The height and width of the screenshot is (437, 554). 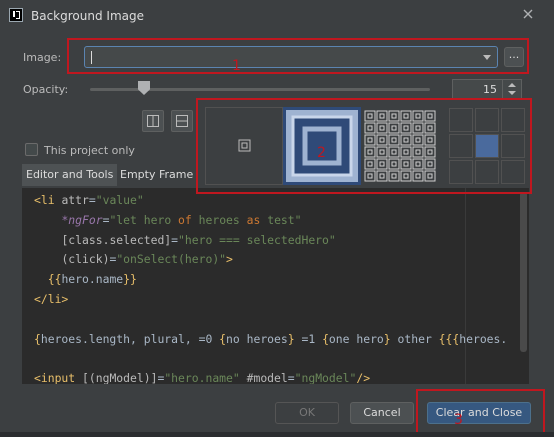 What do you see at coordinates (465, 286) in the screenshot?
I see `right-margin-guide` at bounding box center [465, 286].